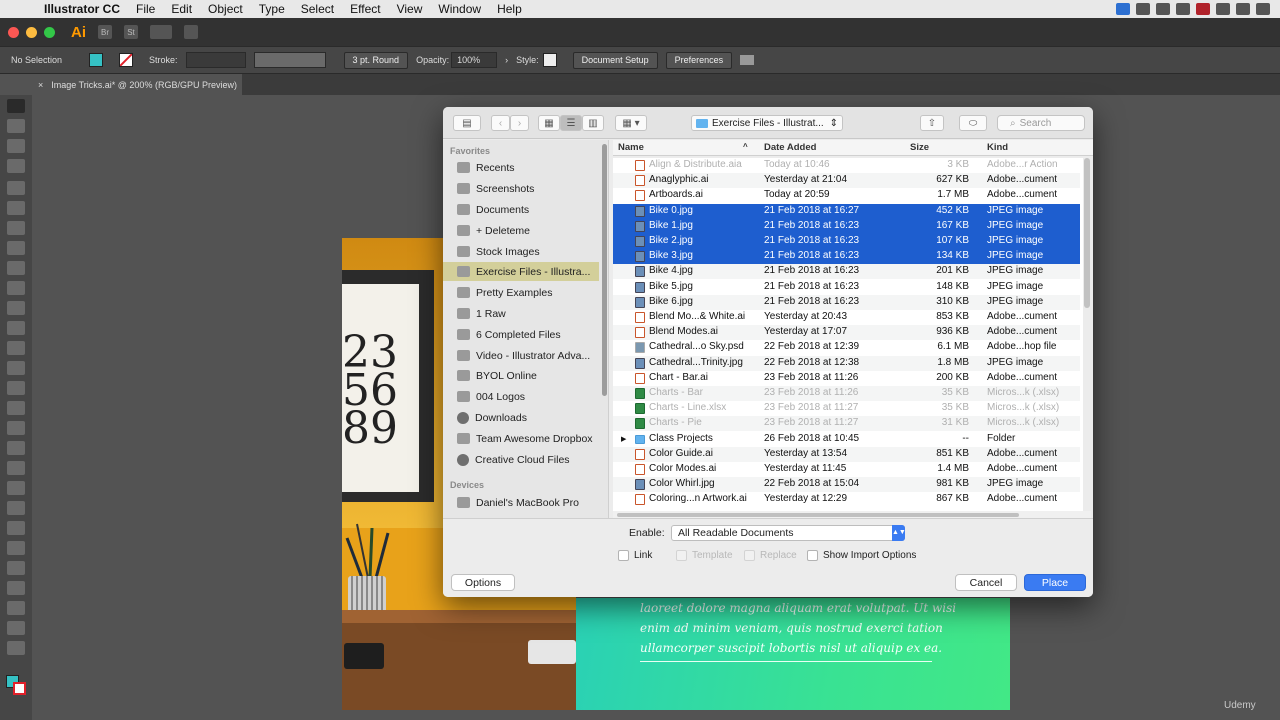  I want to click on sidebar-item-recents: Recents, so click(521, 167).